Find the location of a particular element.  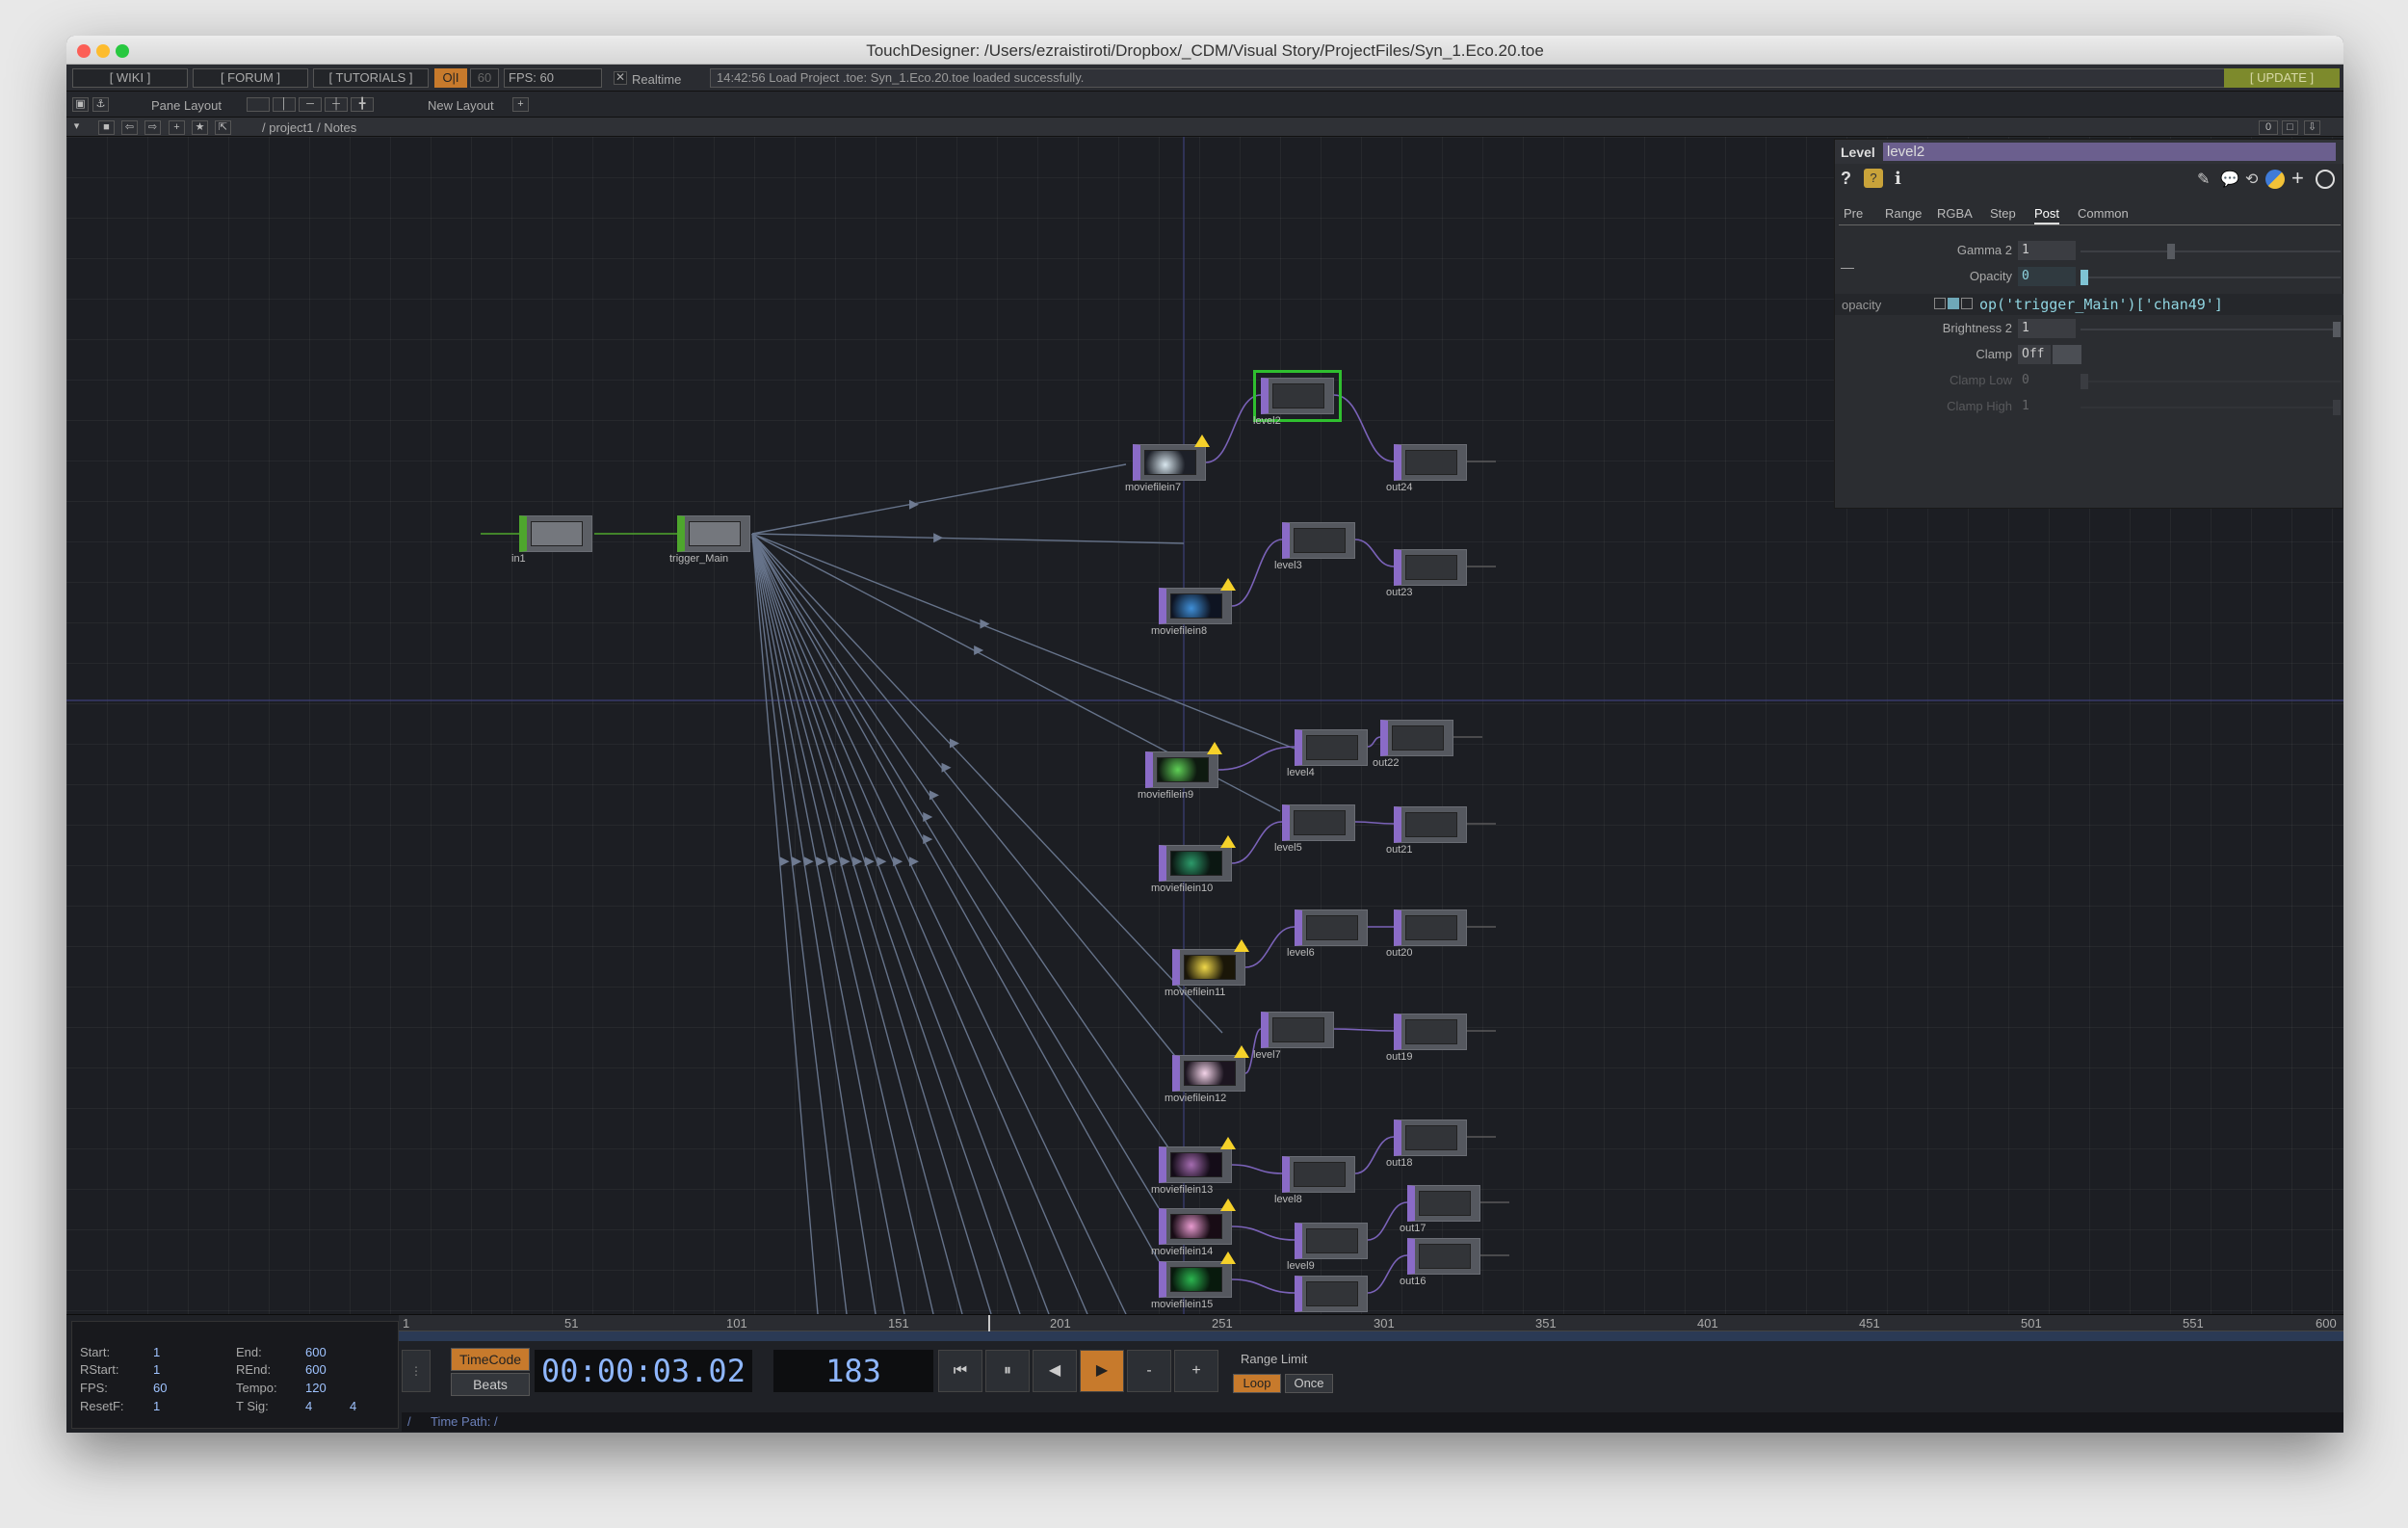

layout-four-pane-button: ╋ is located at coordinates (362, 104).